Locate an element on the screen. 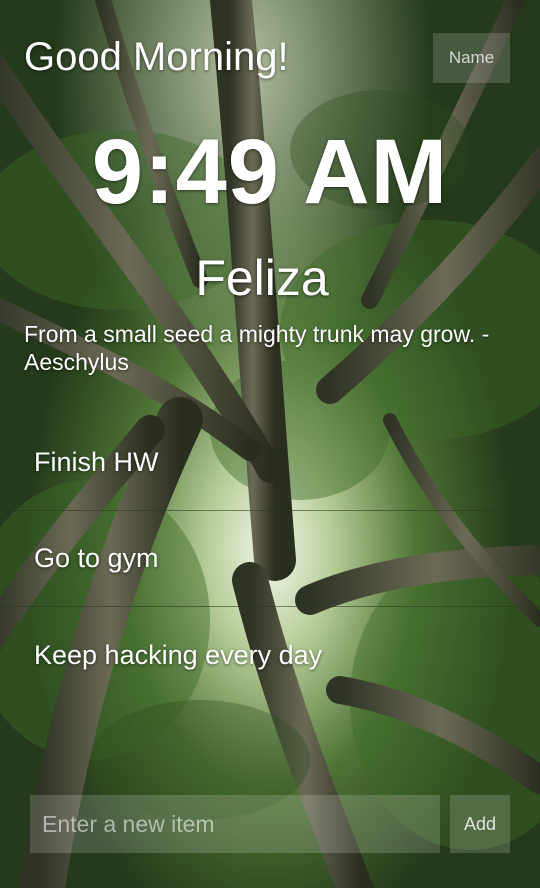 Image resolution: width=540 pixels, height=888 pixels. todo-item: Finish HW is located at coordinates (270, 463).